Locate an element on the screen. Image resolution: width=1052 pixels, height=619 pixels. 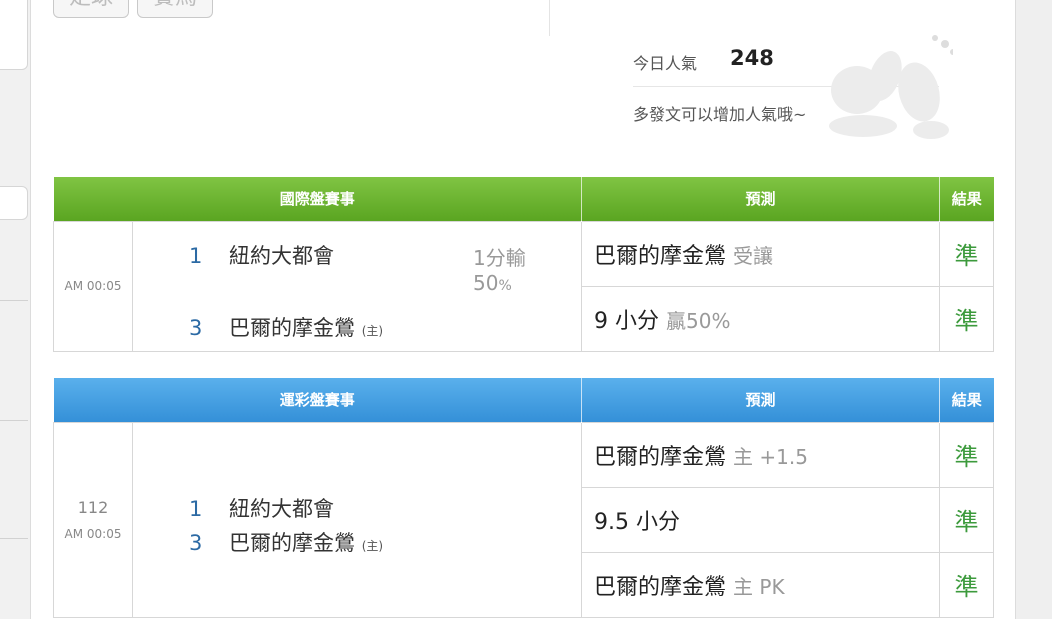
right-gutter is located at coordinates (1034, 309).